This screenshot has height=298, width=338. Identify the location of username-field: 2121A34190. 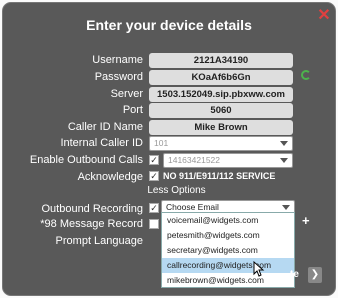
(221, 60).